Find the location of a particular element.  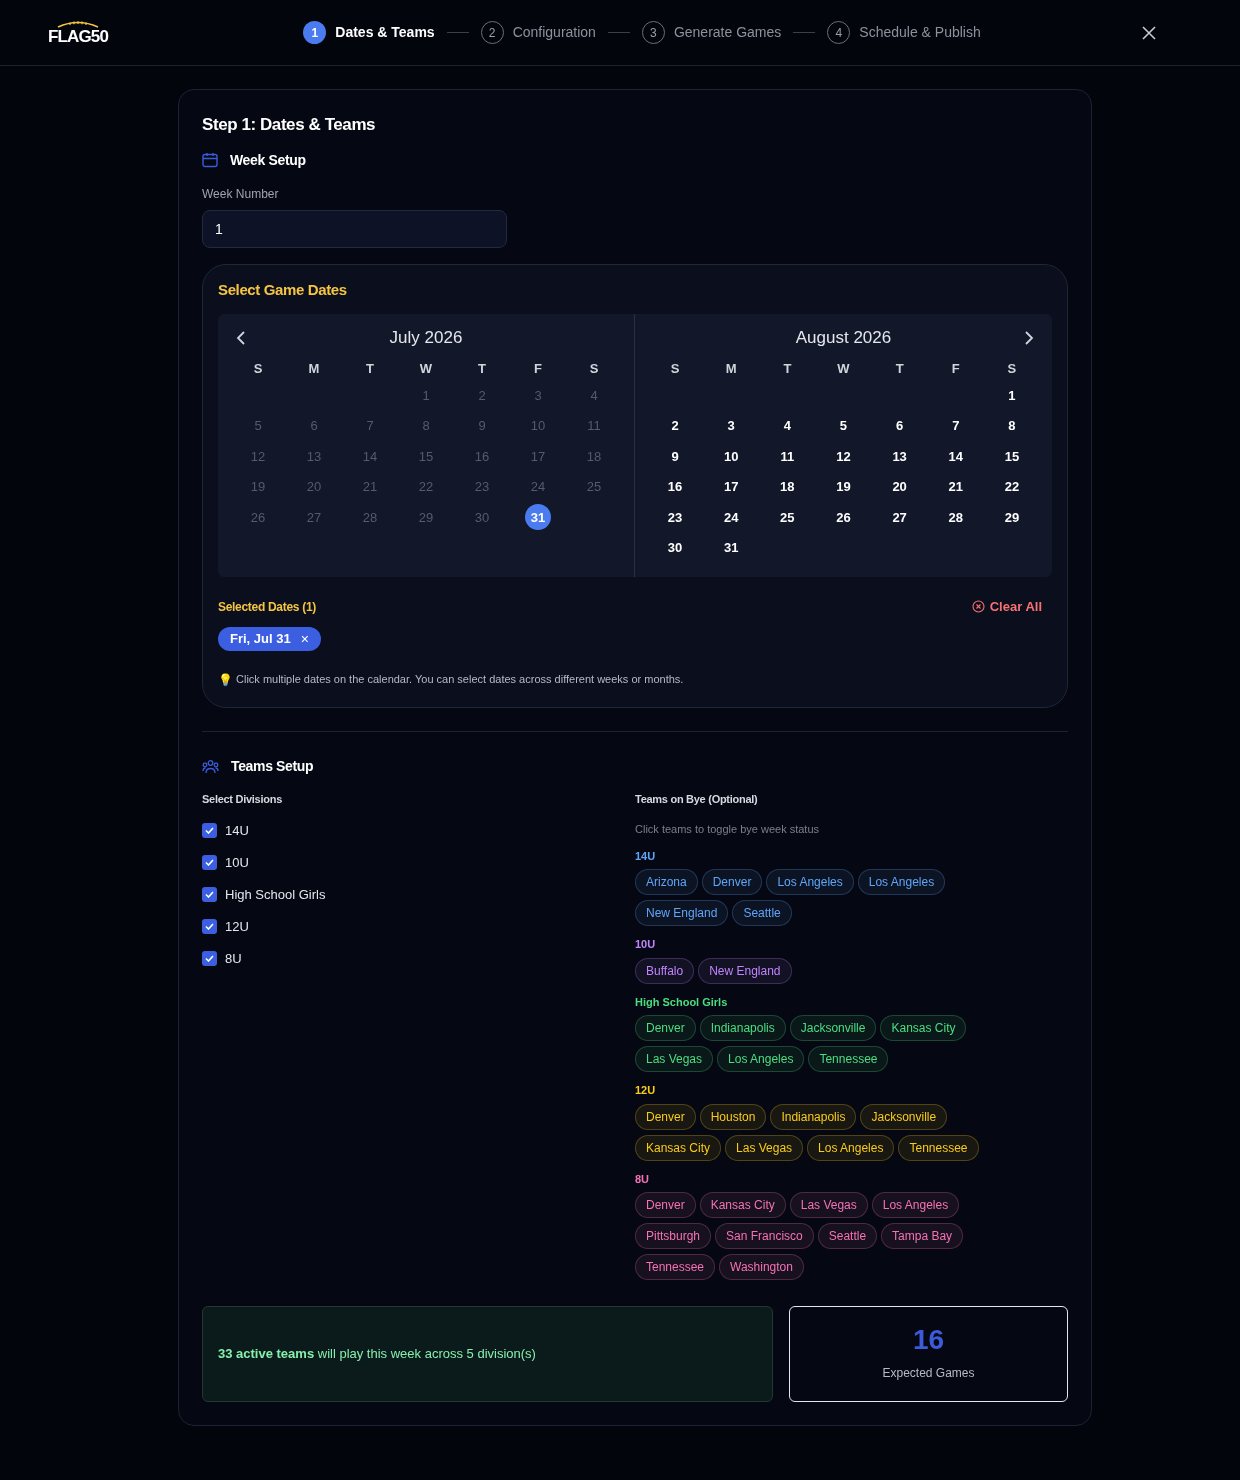

calendar-day: 15 is located at coordinates (1011, 456).